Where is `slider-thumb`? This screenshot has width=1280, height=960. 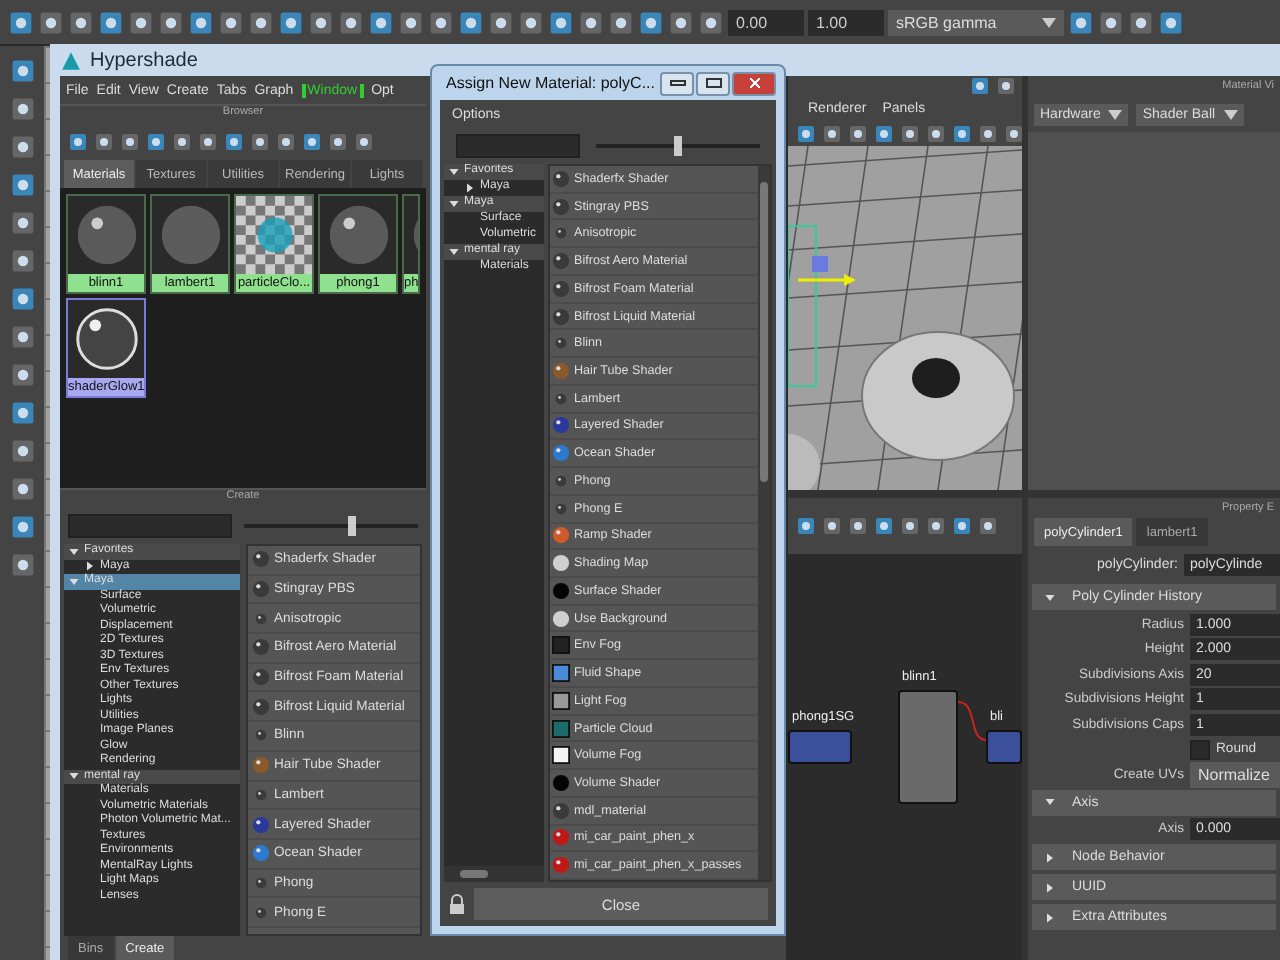
slider-thumb is located at coordinates (678, 146).